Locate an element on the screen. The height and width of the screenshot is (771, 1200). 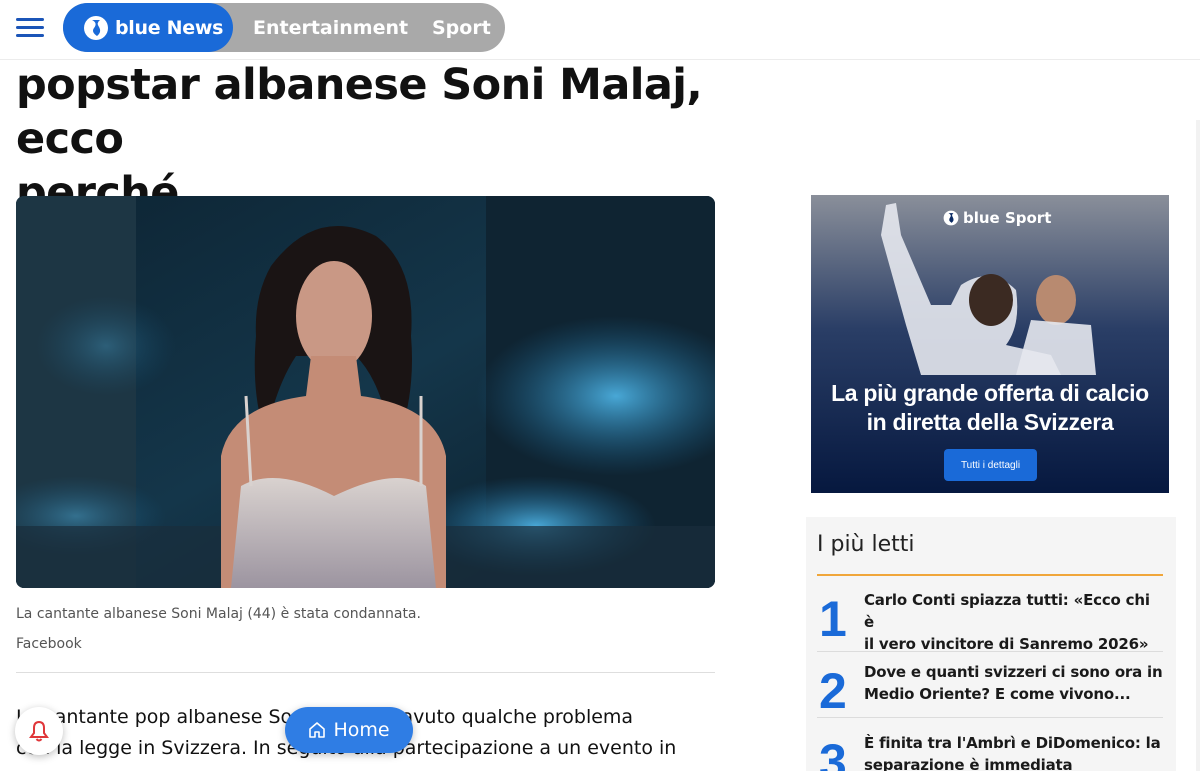
blue-sport-logo-icon is located at coordinates (951, 218).